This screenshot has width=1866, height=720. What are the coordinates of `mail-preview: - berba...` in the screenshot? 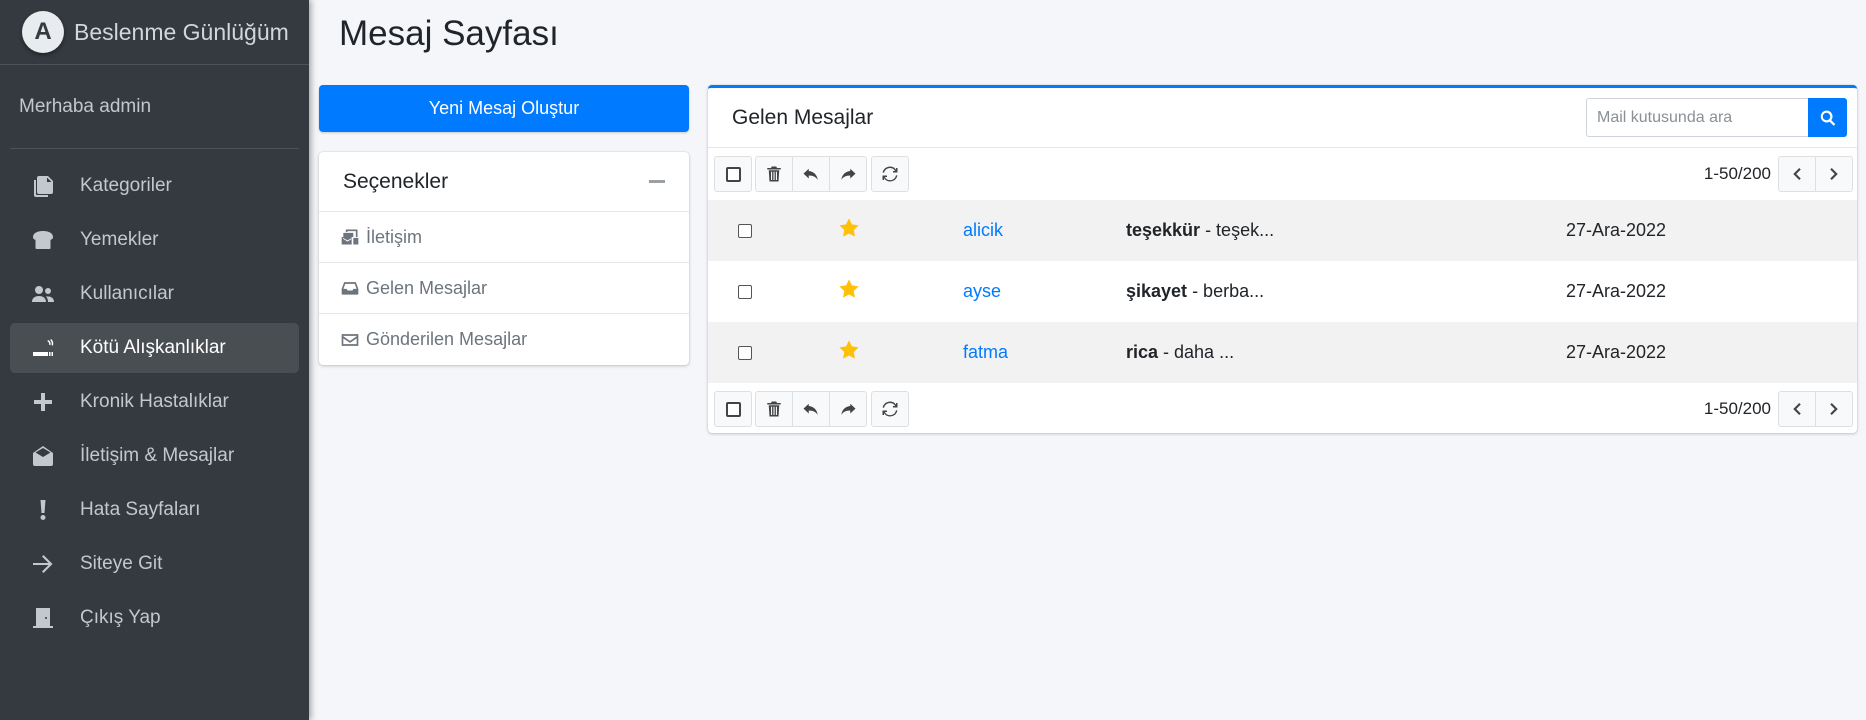 It's located at (1226, 291).